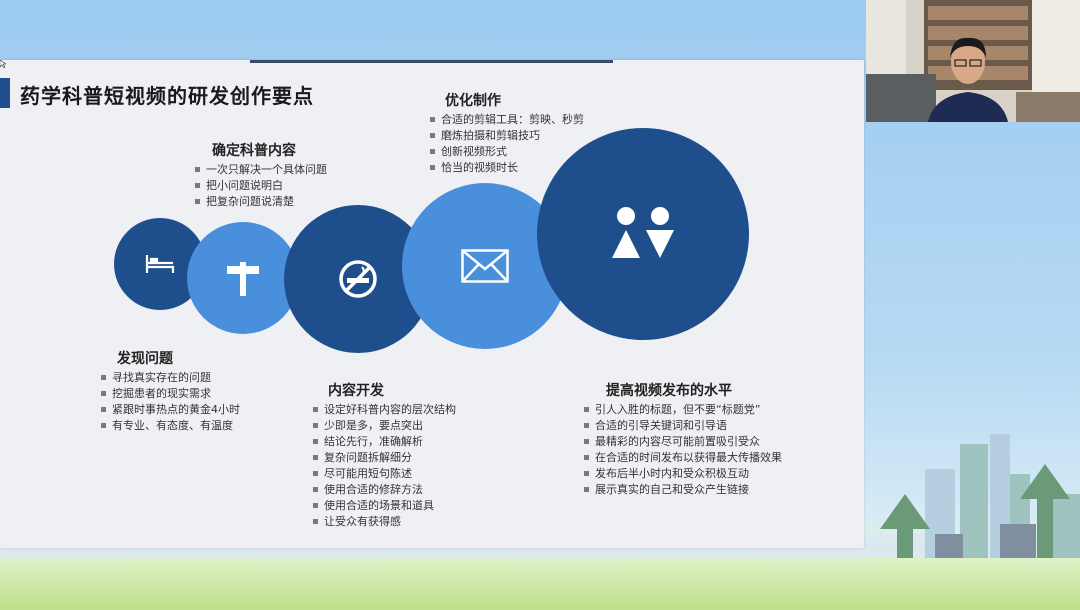 The height and width of the screenshot is (610, 1080). I want to click on list-item: 让受众有获得感, so click(384, 522).